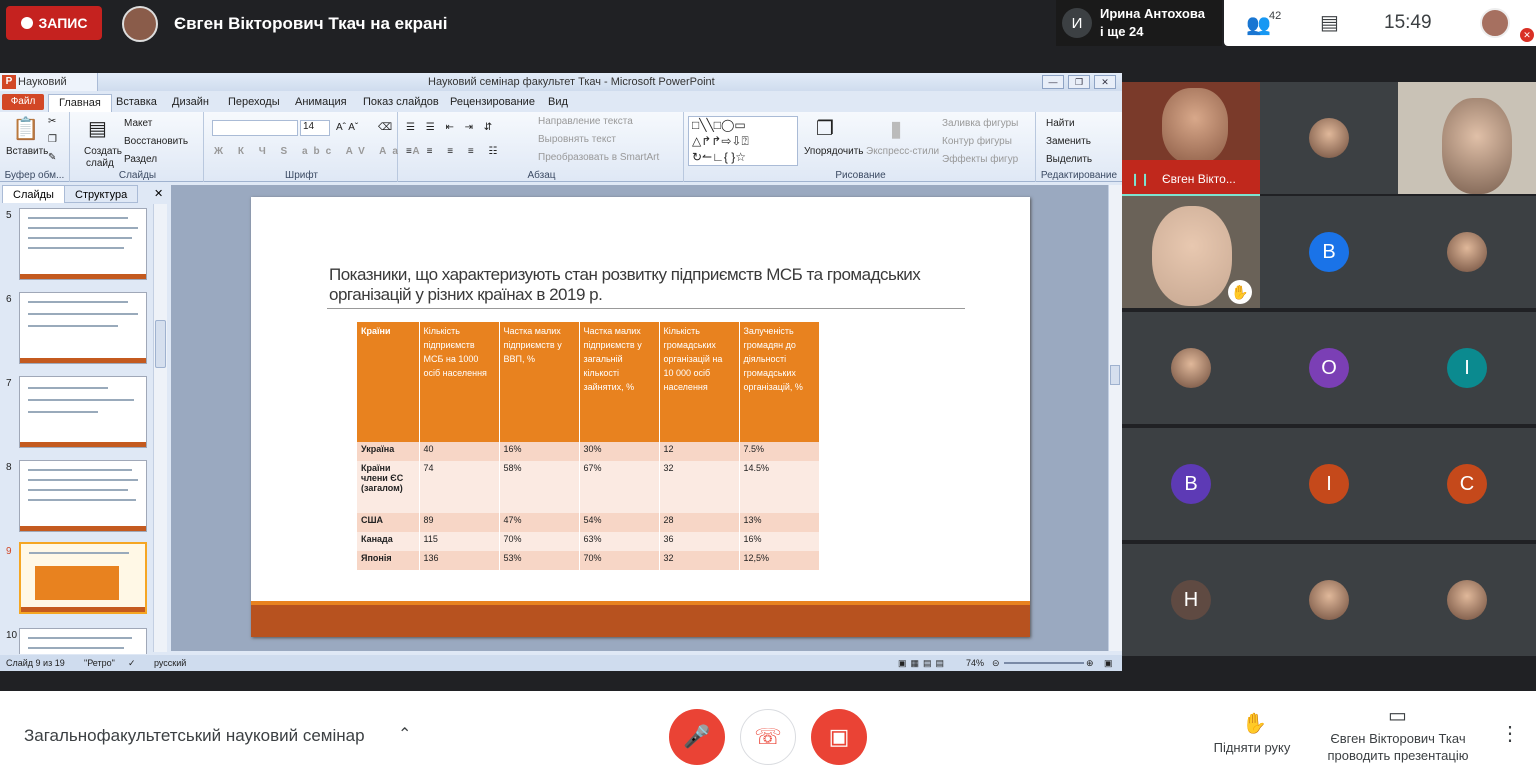 Image resolution: width=1536 pixels, height=778 pixels. I want to click on cut-icon: ✂, so click(52, 121).